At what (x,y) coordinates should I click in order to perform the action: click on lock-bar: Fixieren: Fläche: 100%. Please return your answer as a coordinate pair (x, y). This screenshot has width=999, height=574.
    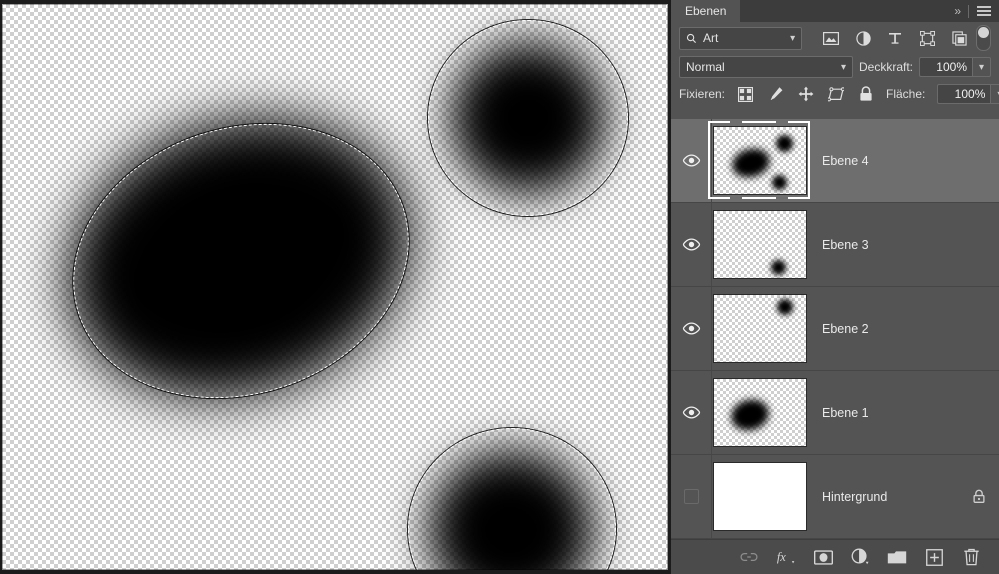
    Looking at the image, I should click on (835, 94).